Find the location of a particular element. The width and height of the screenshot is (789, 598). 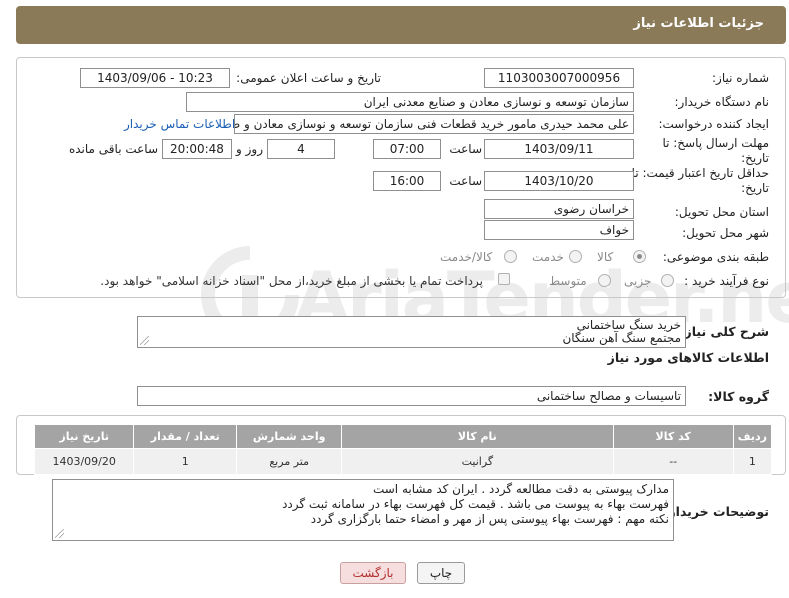

print-button: چاپ is located at coordinates (441, 573).